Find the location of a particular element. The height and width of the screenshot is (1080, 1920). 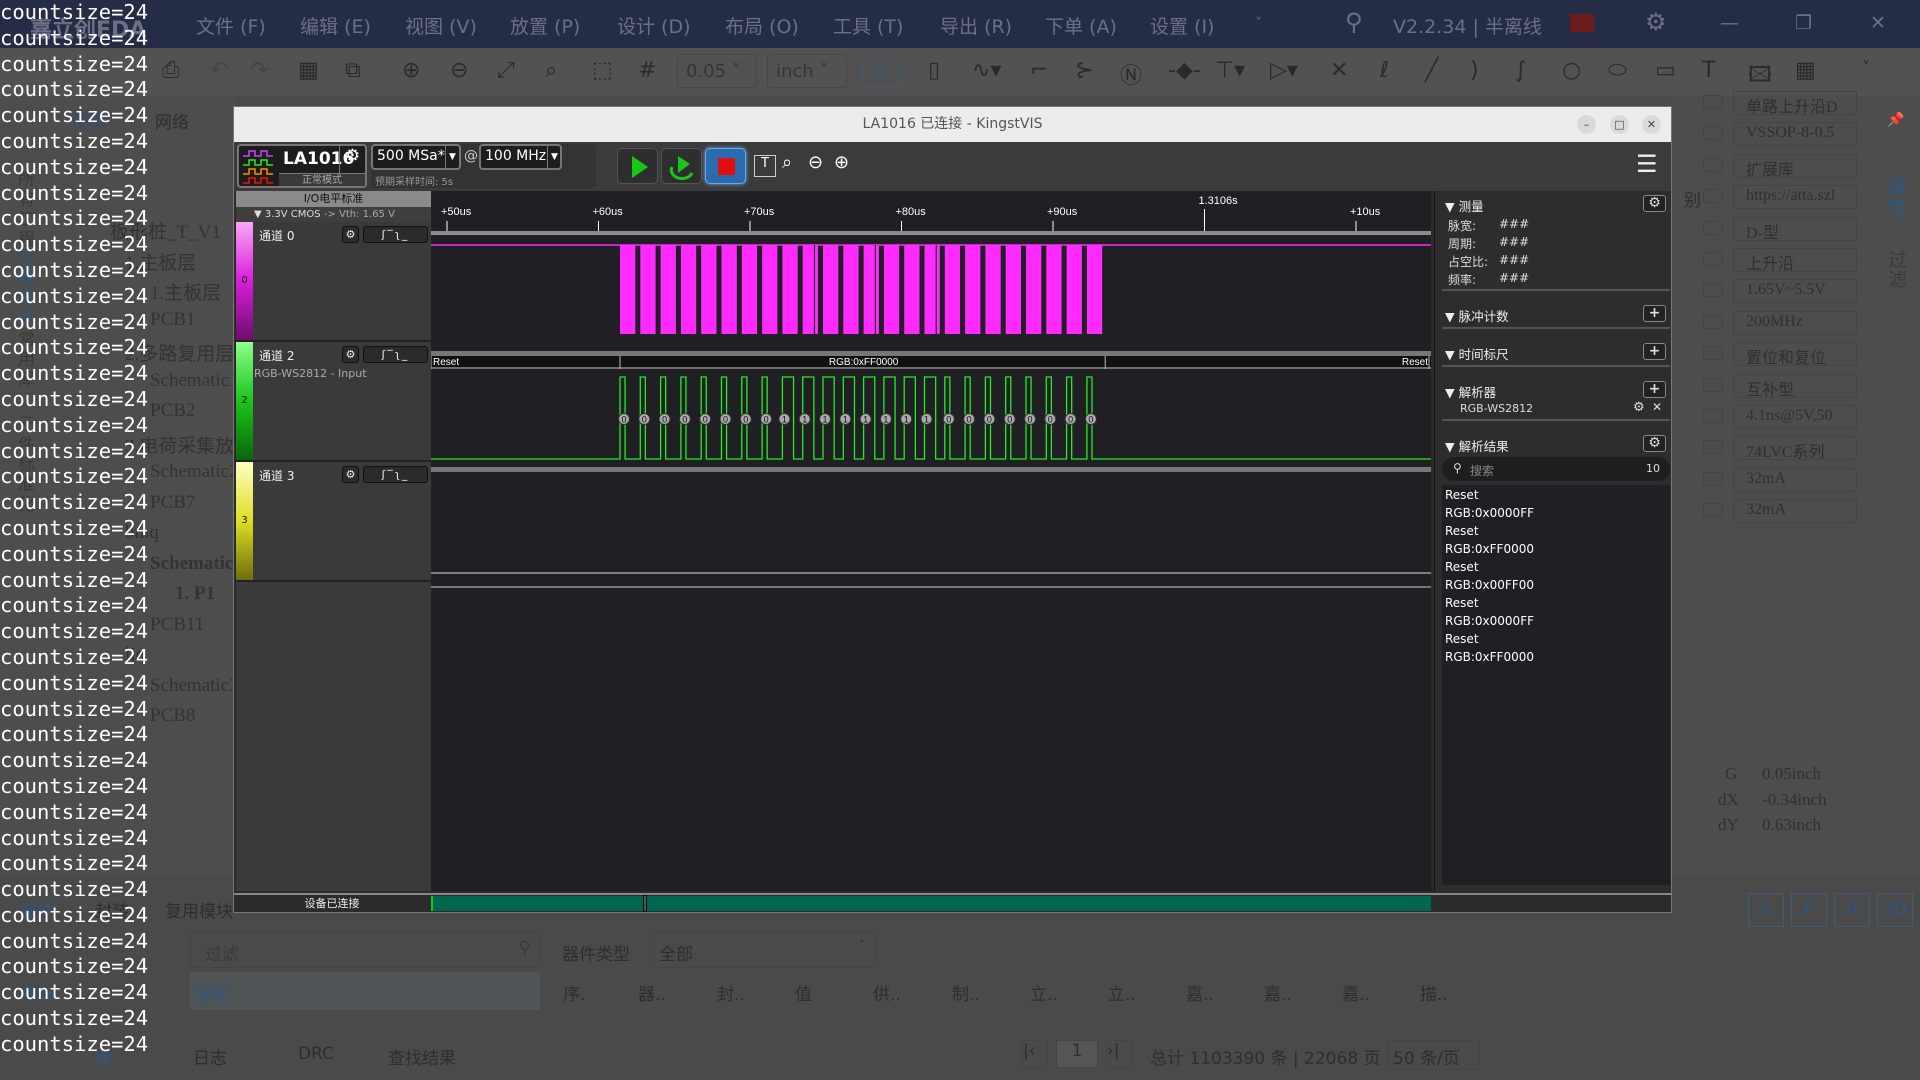

minimize-icon: — is located at coordinates (1729, 23).